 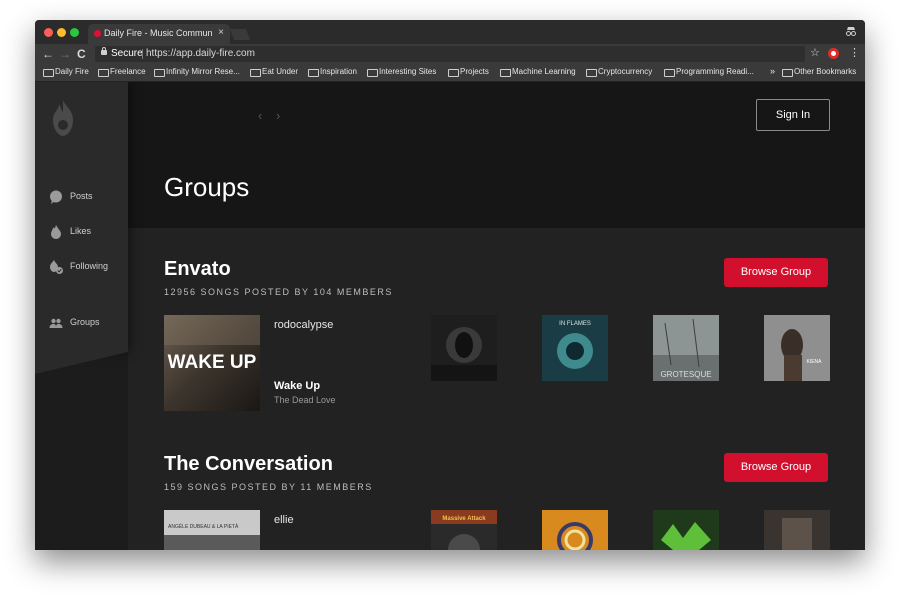 What do you see at coordinates (268, 487) in the screenshot?
I see `group-meta: 159 SONGS POSTED BY 11 MEMBERS` at bounding box center [268, 487].